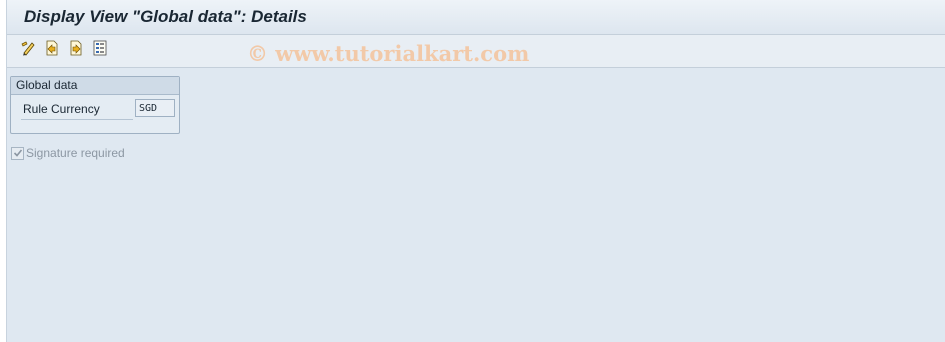  What do you see at coordinates (476, 17) in the screenshot?
I see `title-bar: Display View "Global data": Details` at bounding box center [476, 17].